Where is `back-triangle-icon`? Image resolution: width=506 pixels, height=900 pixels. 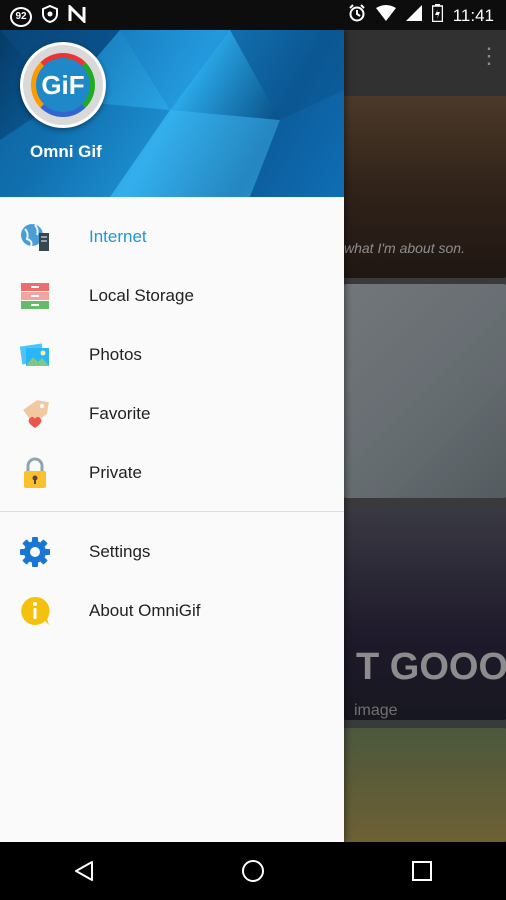 back-triangle-icon is located at coordinates (84, 871).